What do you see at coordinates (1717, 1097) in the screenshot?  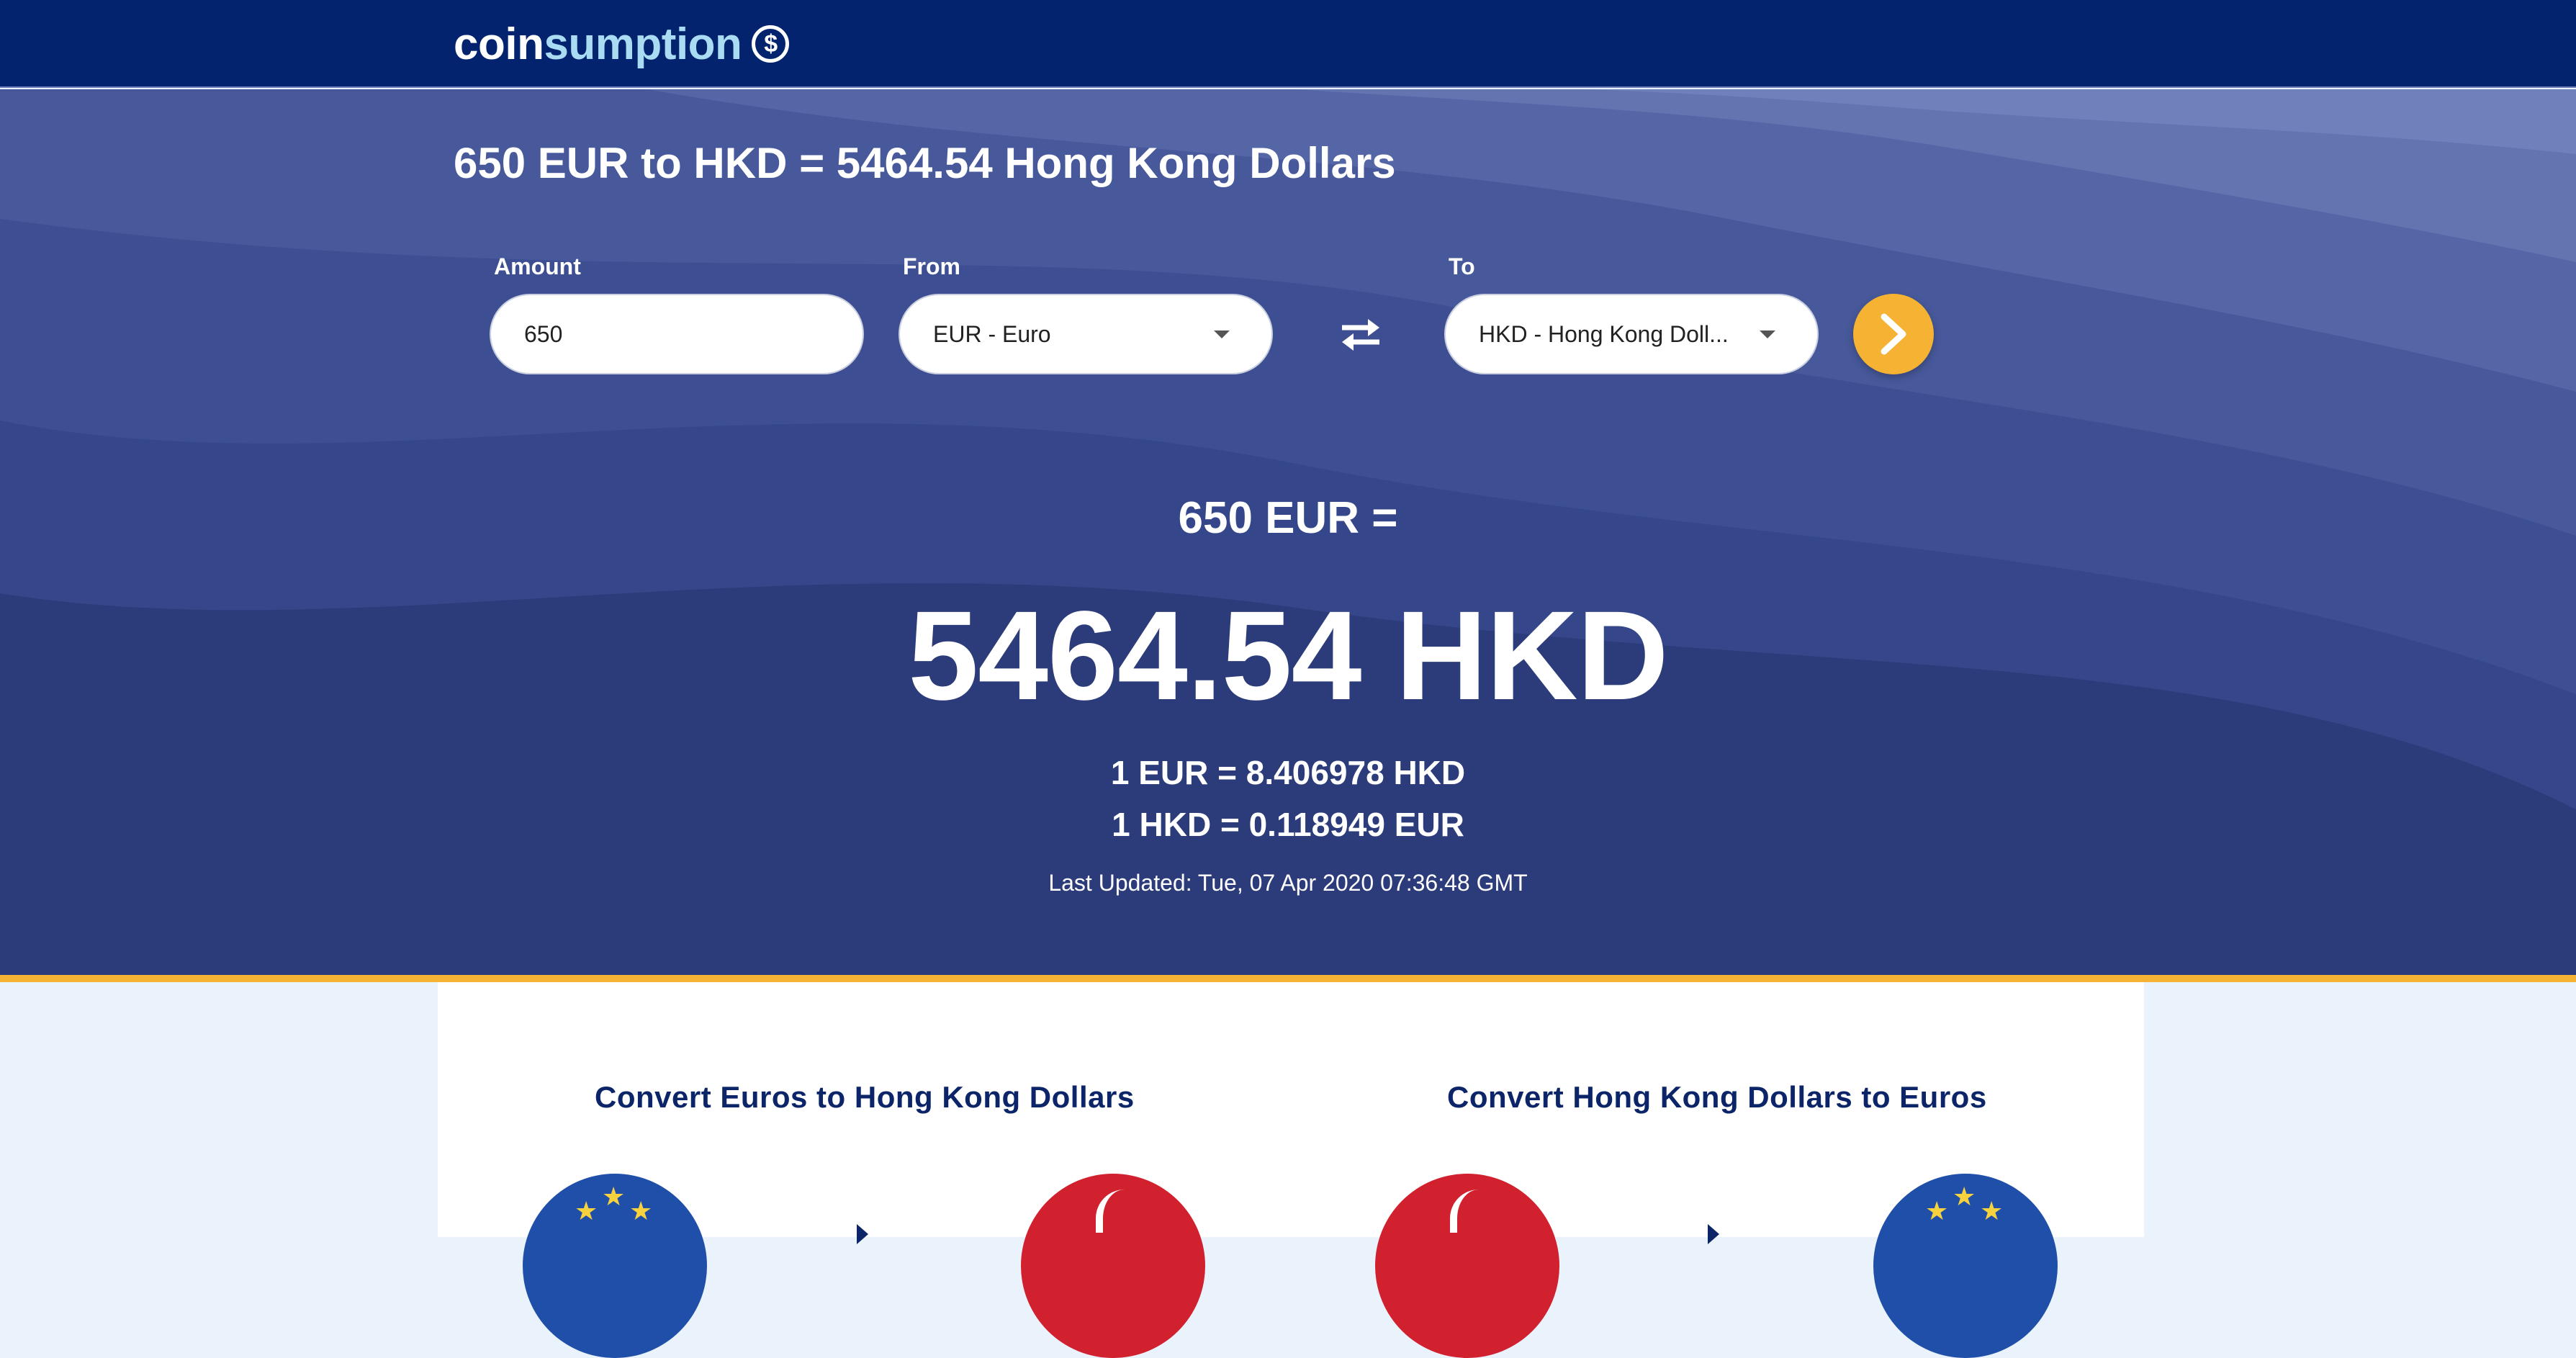 I see `card-title-hkd-to-eur: Convert Hong Kong Dollars to Euros` at bounding box center [1717, 1097].